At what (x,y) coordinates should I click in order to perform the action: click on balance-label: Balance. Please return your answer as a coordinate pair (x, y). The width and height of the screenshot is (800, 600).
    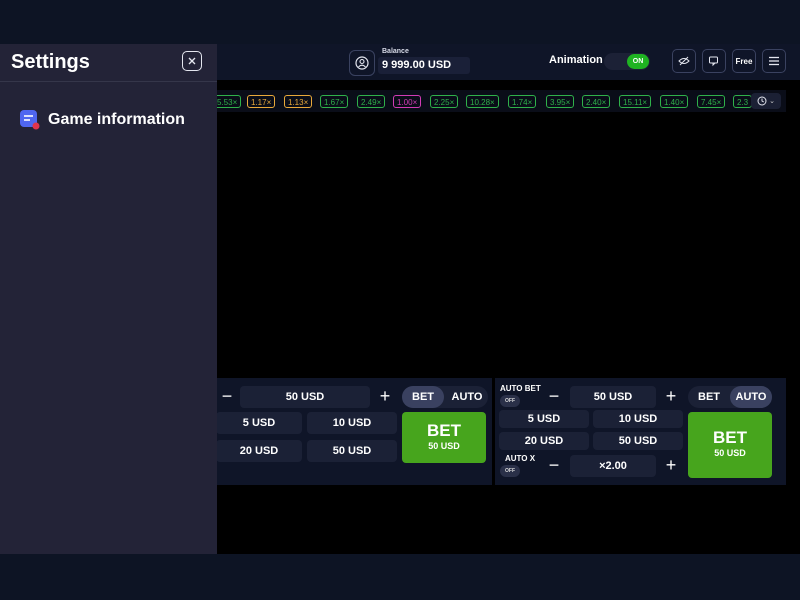
    Looking at the image, I should click on (395, 51).